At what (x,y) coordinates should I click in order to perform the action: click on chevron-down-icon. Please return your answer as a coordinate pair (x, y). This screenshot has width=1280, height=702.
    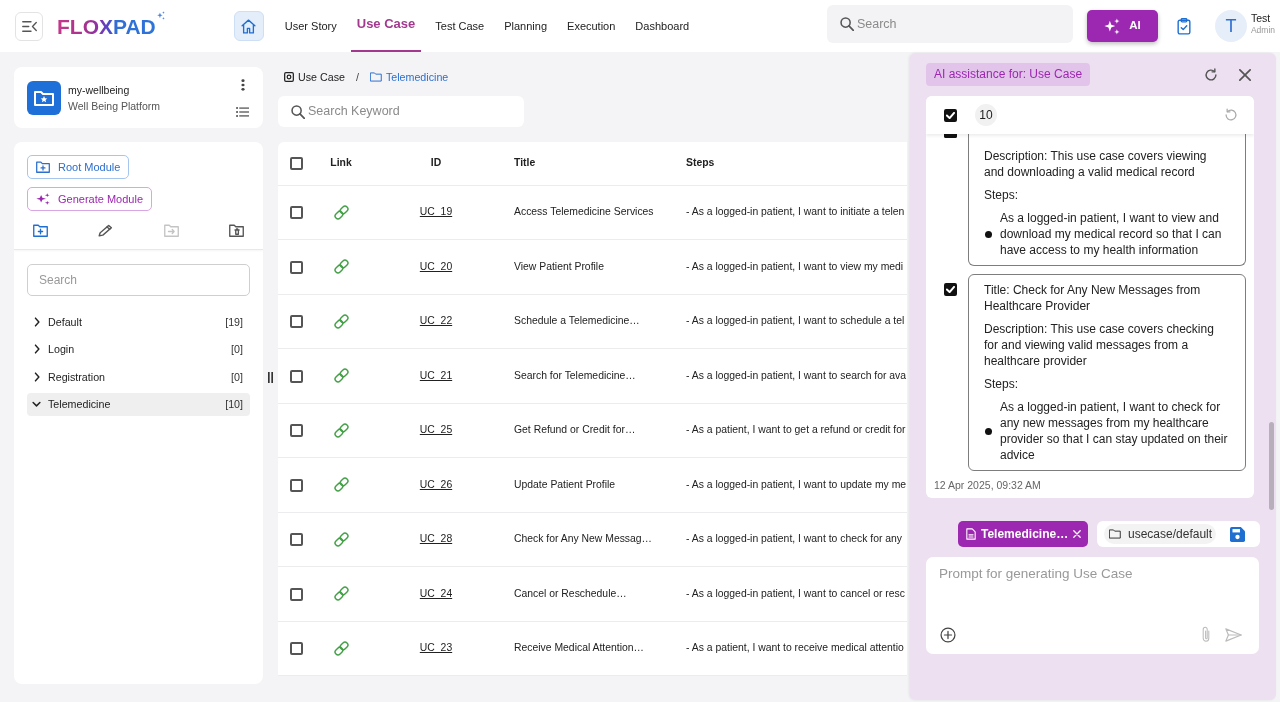
    Looking at the image, I should click on (36, 404).